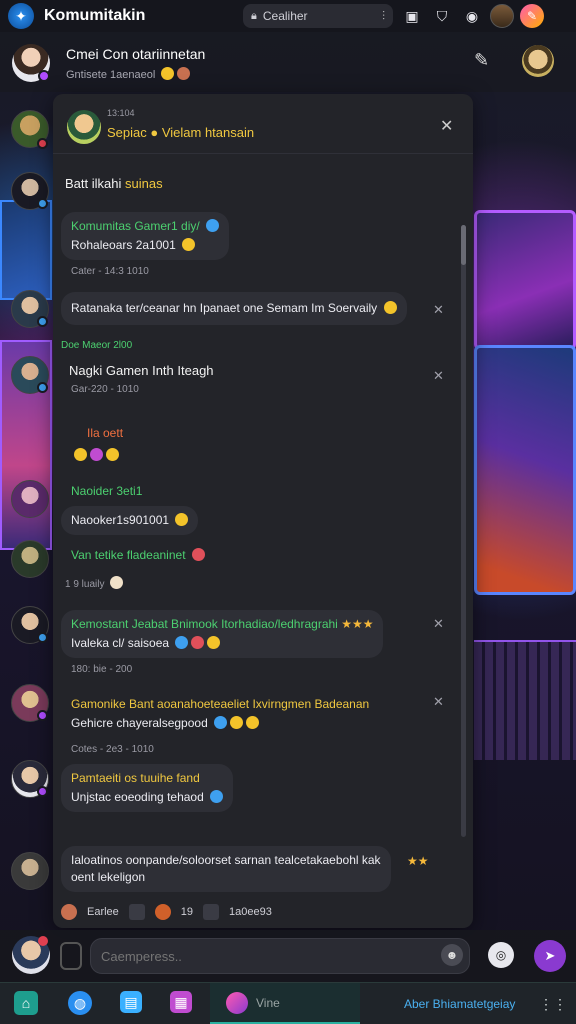 The height and width of the screenshot is (1024, 576). Describe the element at coordinates (357, 624) in the screenshot. I see `star-icon: ★★★` at that location.